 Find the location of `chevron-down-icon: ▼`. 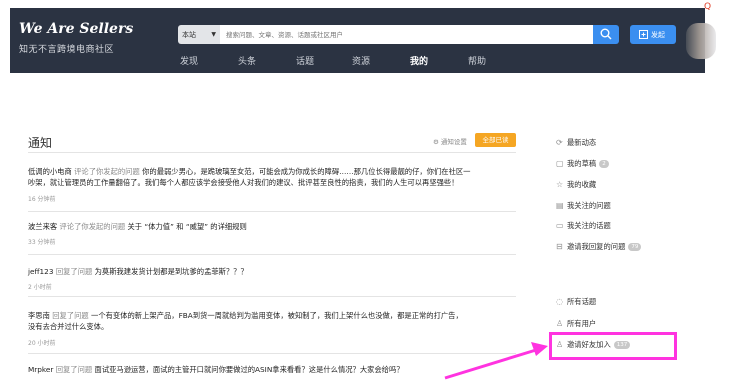

chevron-down-icon: ▼ is located at coordinates (213, 34).